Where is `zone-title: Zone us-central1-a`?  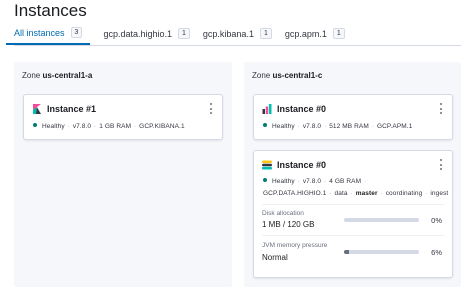 zone-title: Zone us-central1-a is located at coordinates (57, 75).